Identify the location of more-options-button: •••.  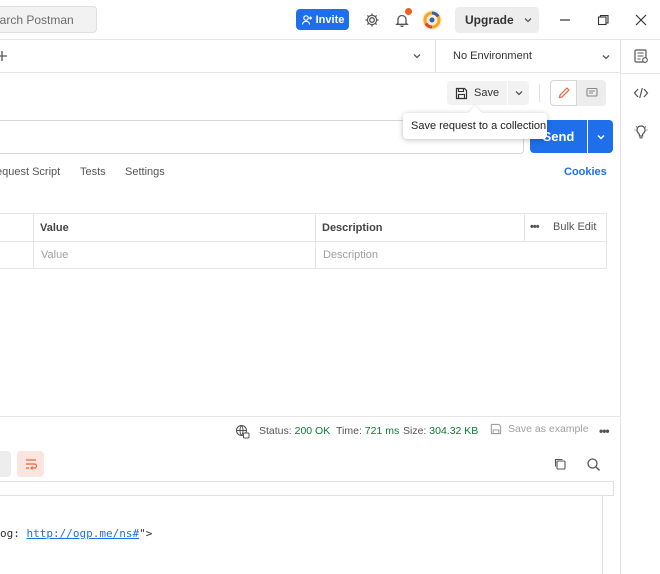
(535, 227).